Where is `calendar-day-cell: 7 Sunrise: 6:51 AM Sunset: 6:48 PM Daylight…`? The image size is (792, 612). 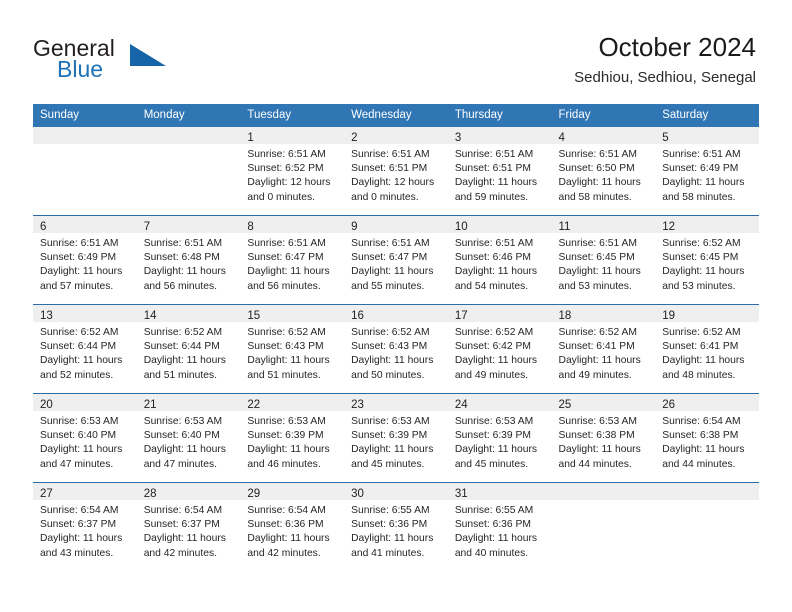 calendar-day-cell: 7 Sunrise: 6:51 AM Sunset: 6:48 PM Daylight… is located at coordinates (188, 260).